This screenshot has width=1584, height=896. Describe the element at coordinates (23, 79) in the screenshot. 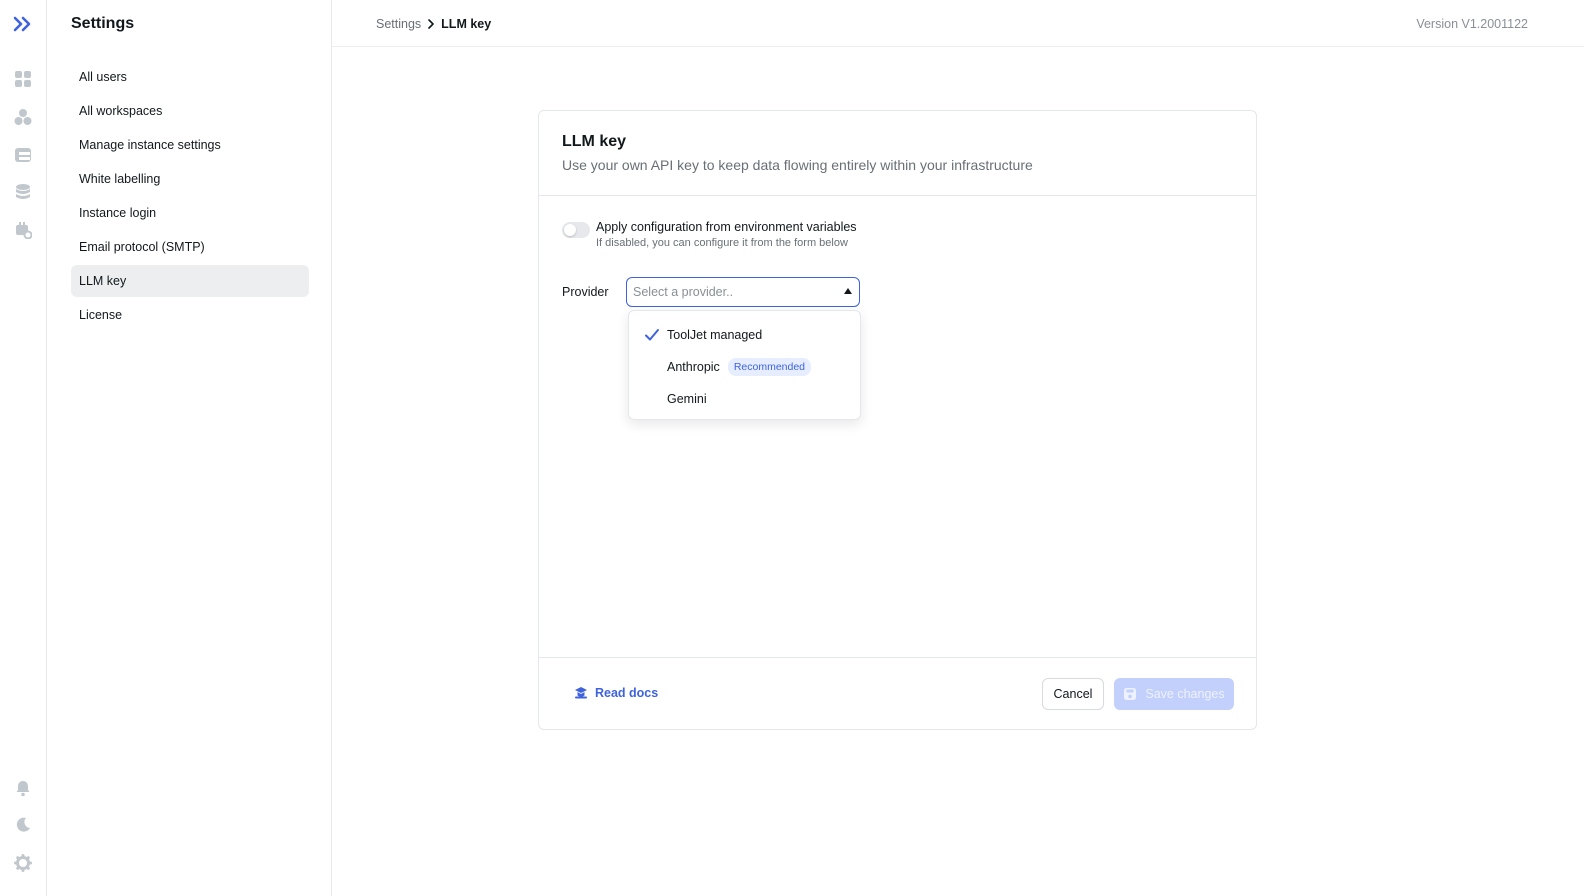

I see `apps-icon` at that location.